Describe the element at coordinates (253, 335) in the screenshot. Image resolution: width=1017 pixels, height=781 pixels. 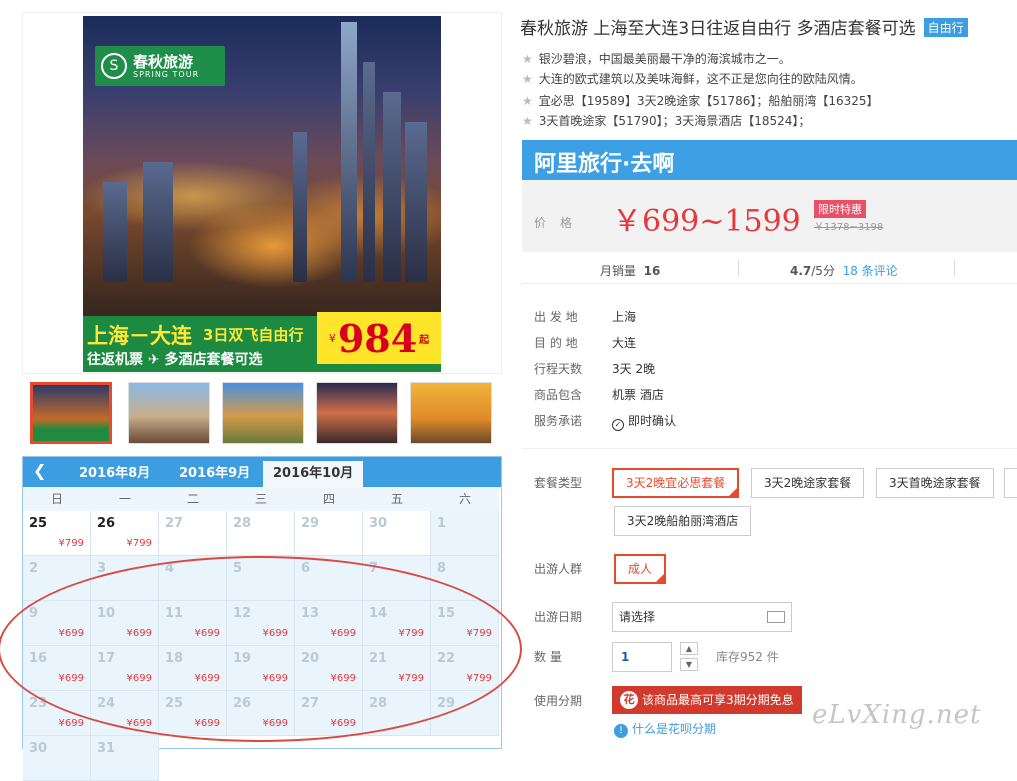
I see `promo-type: 3日双飞自由行` at that location.